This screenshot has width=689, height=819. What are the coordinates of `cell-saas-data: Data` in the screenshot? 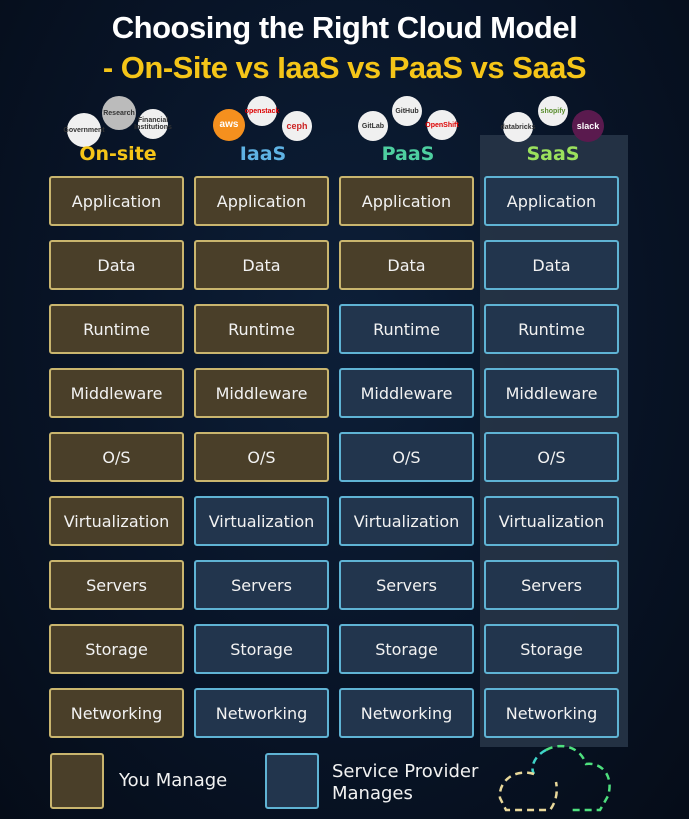 It's located at (551, 265).